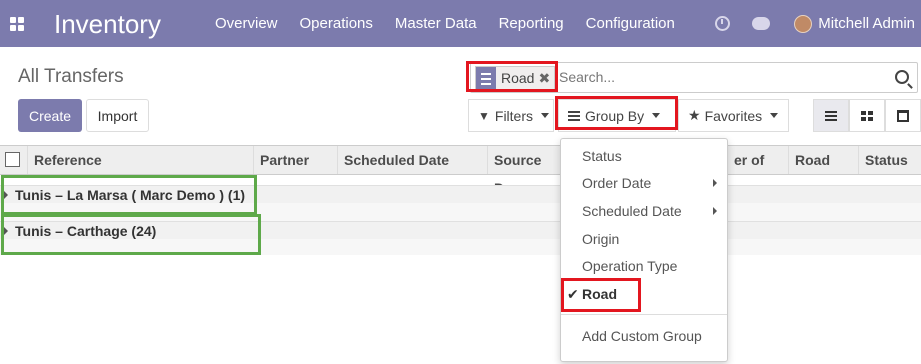  I want to click on apps-menu-icon, so click(17, 24).